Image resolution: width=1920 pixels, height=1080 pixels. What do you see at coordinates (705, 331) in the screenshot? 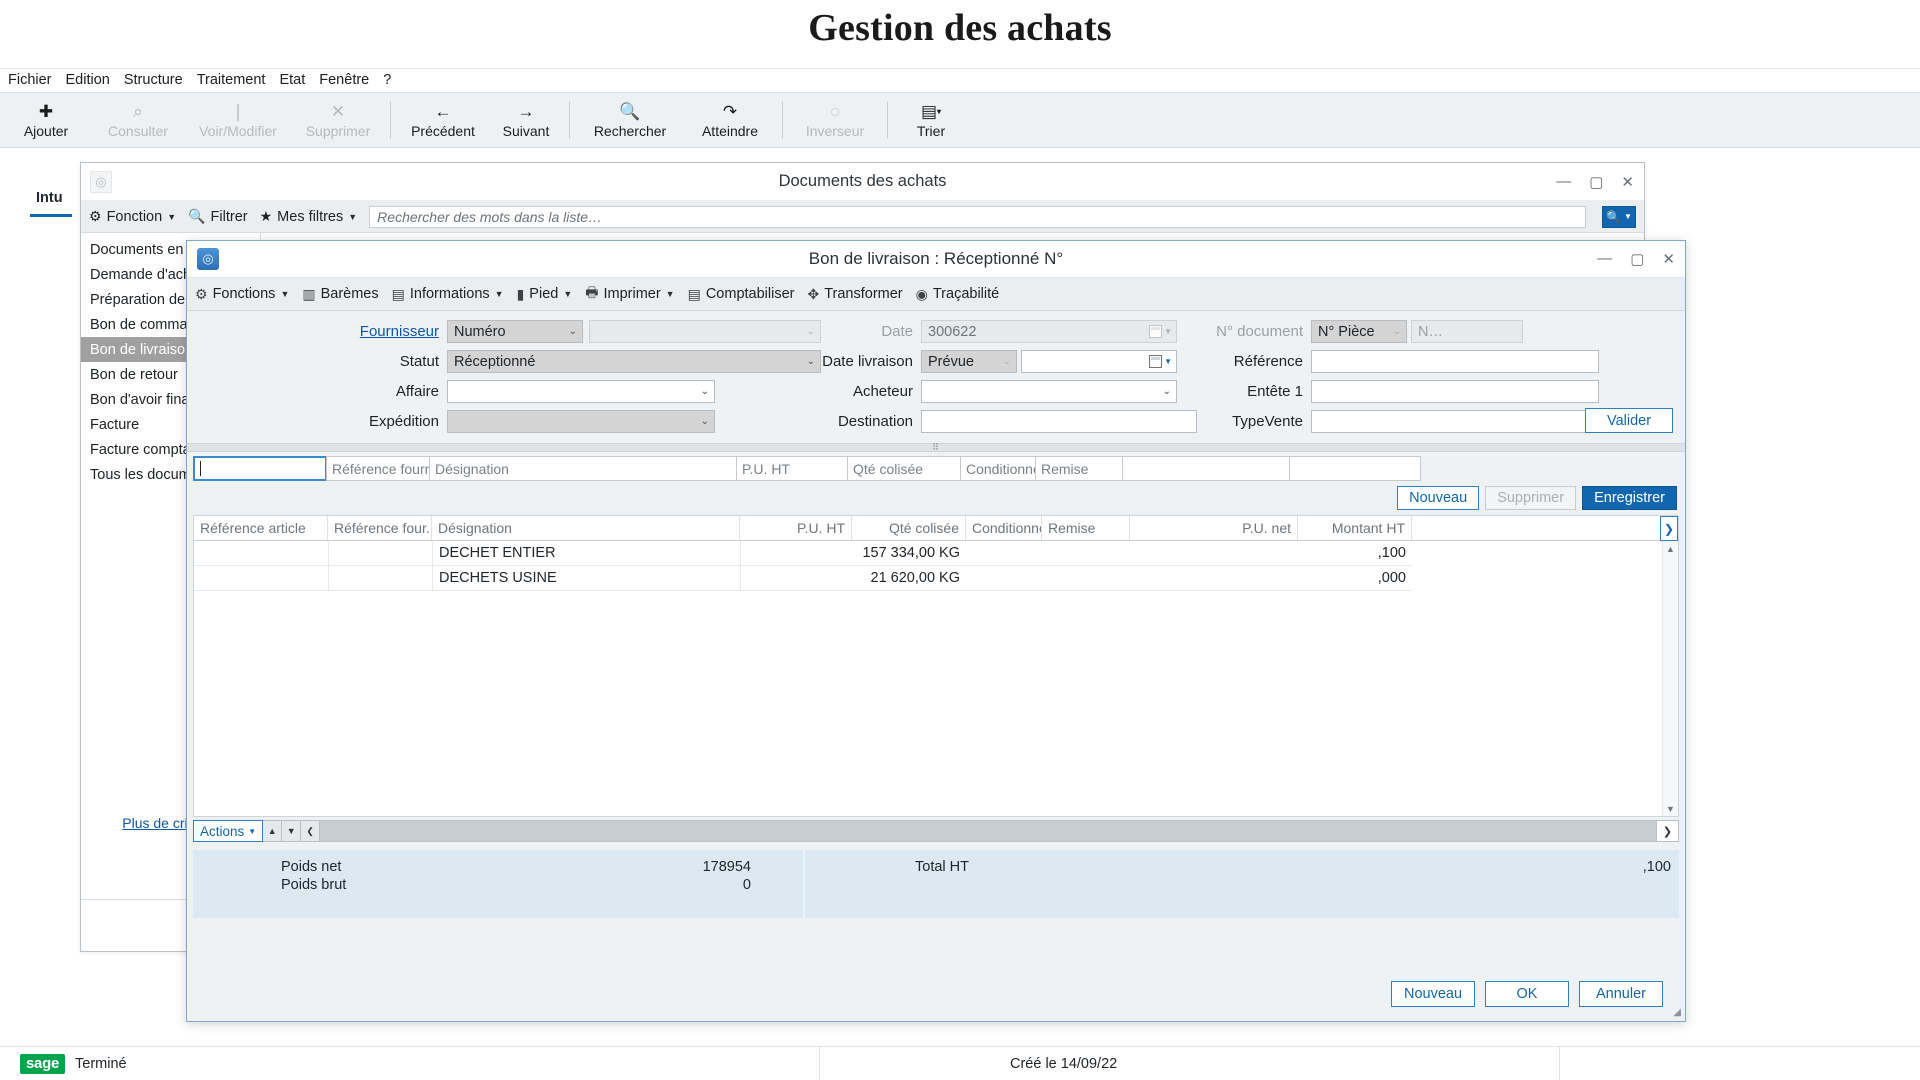
I see `fournisseur-value-select: ⌄` at bounding box center [705, 331].